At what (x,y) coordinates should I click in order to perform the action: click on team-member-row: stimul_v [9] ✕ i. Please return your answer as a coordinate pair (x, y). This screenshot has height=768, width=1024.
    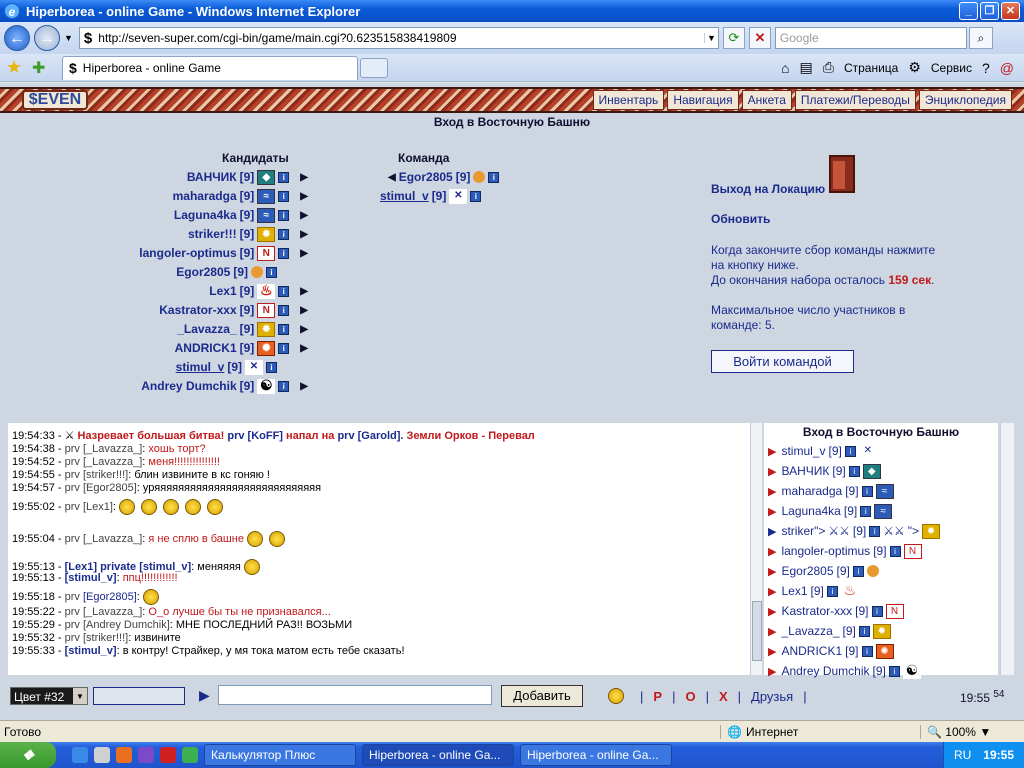
    Looking at the image, I should click on (431, 196).